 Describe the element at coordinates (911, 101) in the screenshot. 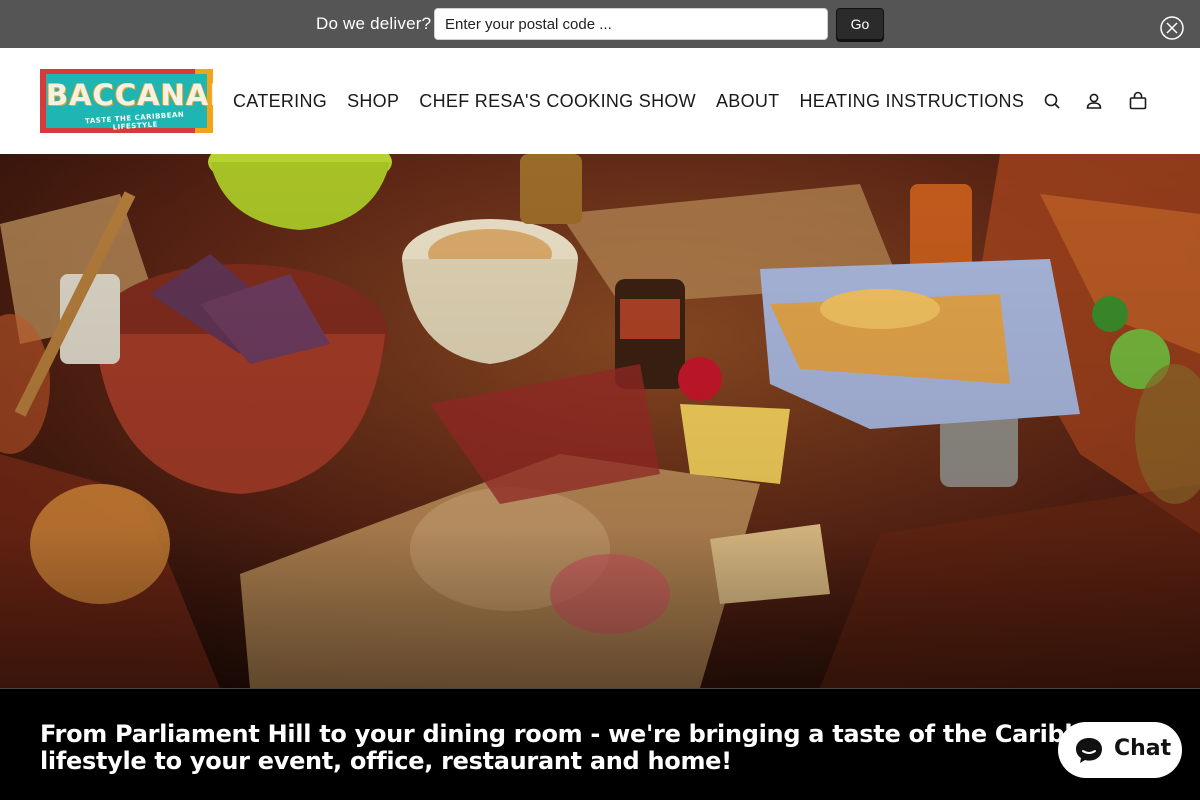

I see `nav-heating-instructions: HEATING INSTRUCTIONS` at that location.